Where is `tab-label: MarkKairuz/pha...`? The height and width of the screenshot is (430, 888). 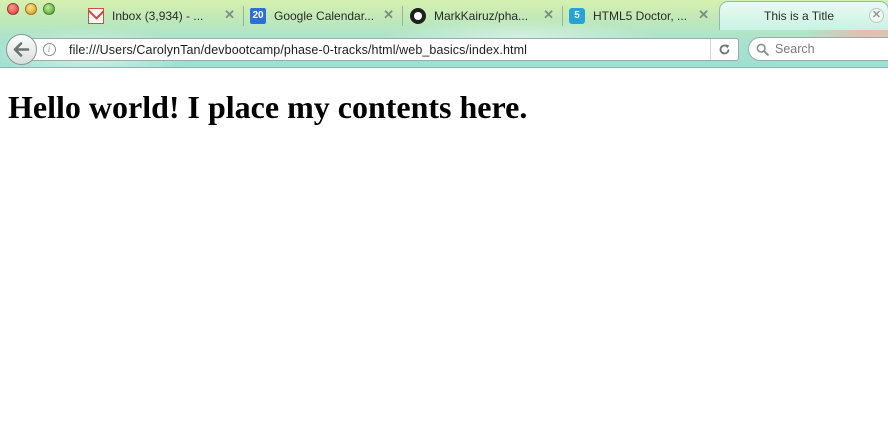 tab-label: MarkKairuz/pha... is located at coordinates (481, 15).